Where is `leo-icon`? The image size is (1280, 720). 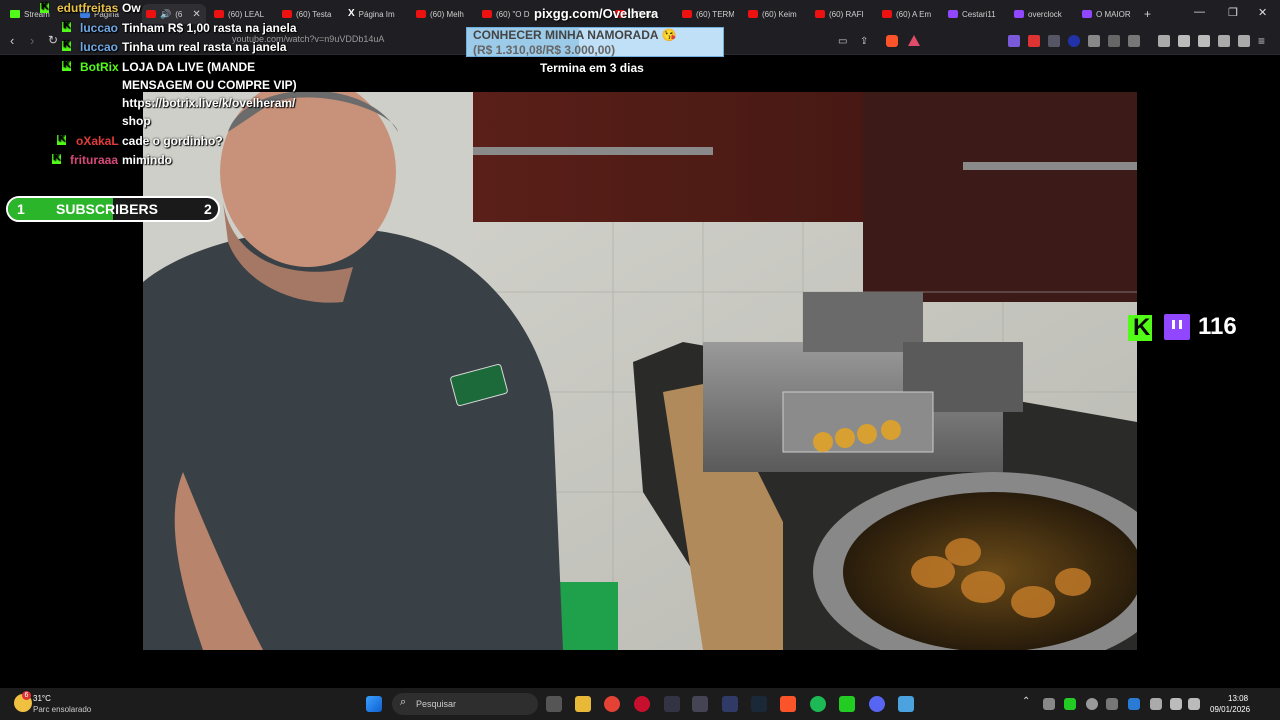
leo-icon is located at coordinates (1224, 41).